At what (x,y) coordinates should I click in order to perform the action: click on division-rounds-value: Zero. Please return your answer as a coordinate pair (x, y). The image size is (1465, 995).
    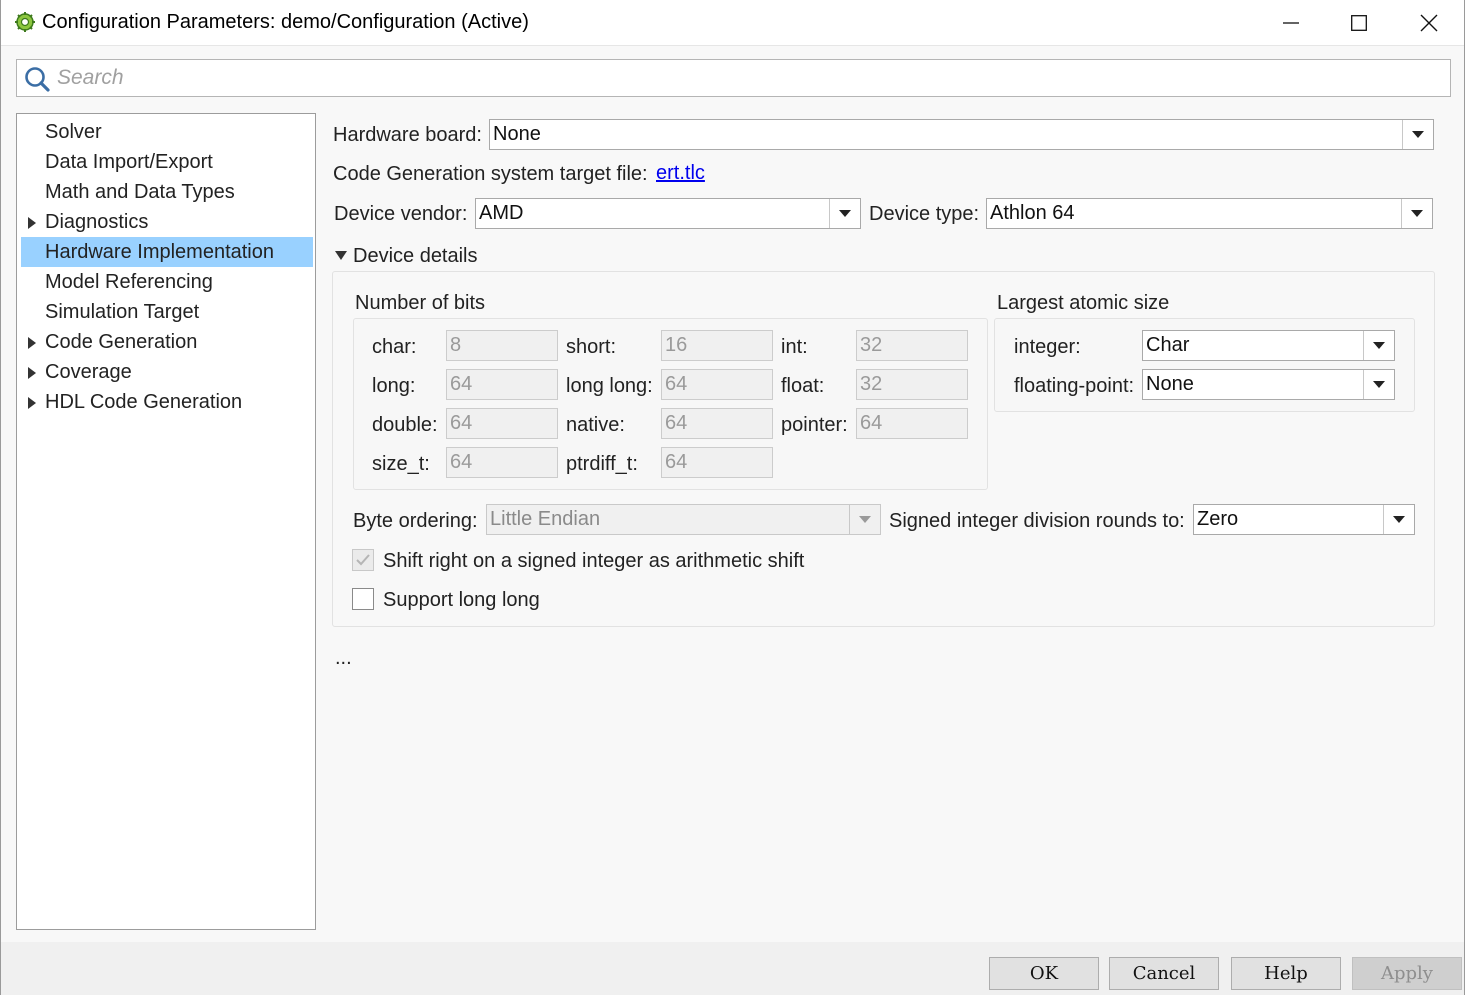
    Looking at the image, I should click on (1218, 519).